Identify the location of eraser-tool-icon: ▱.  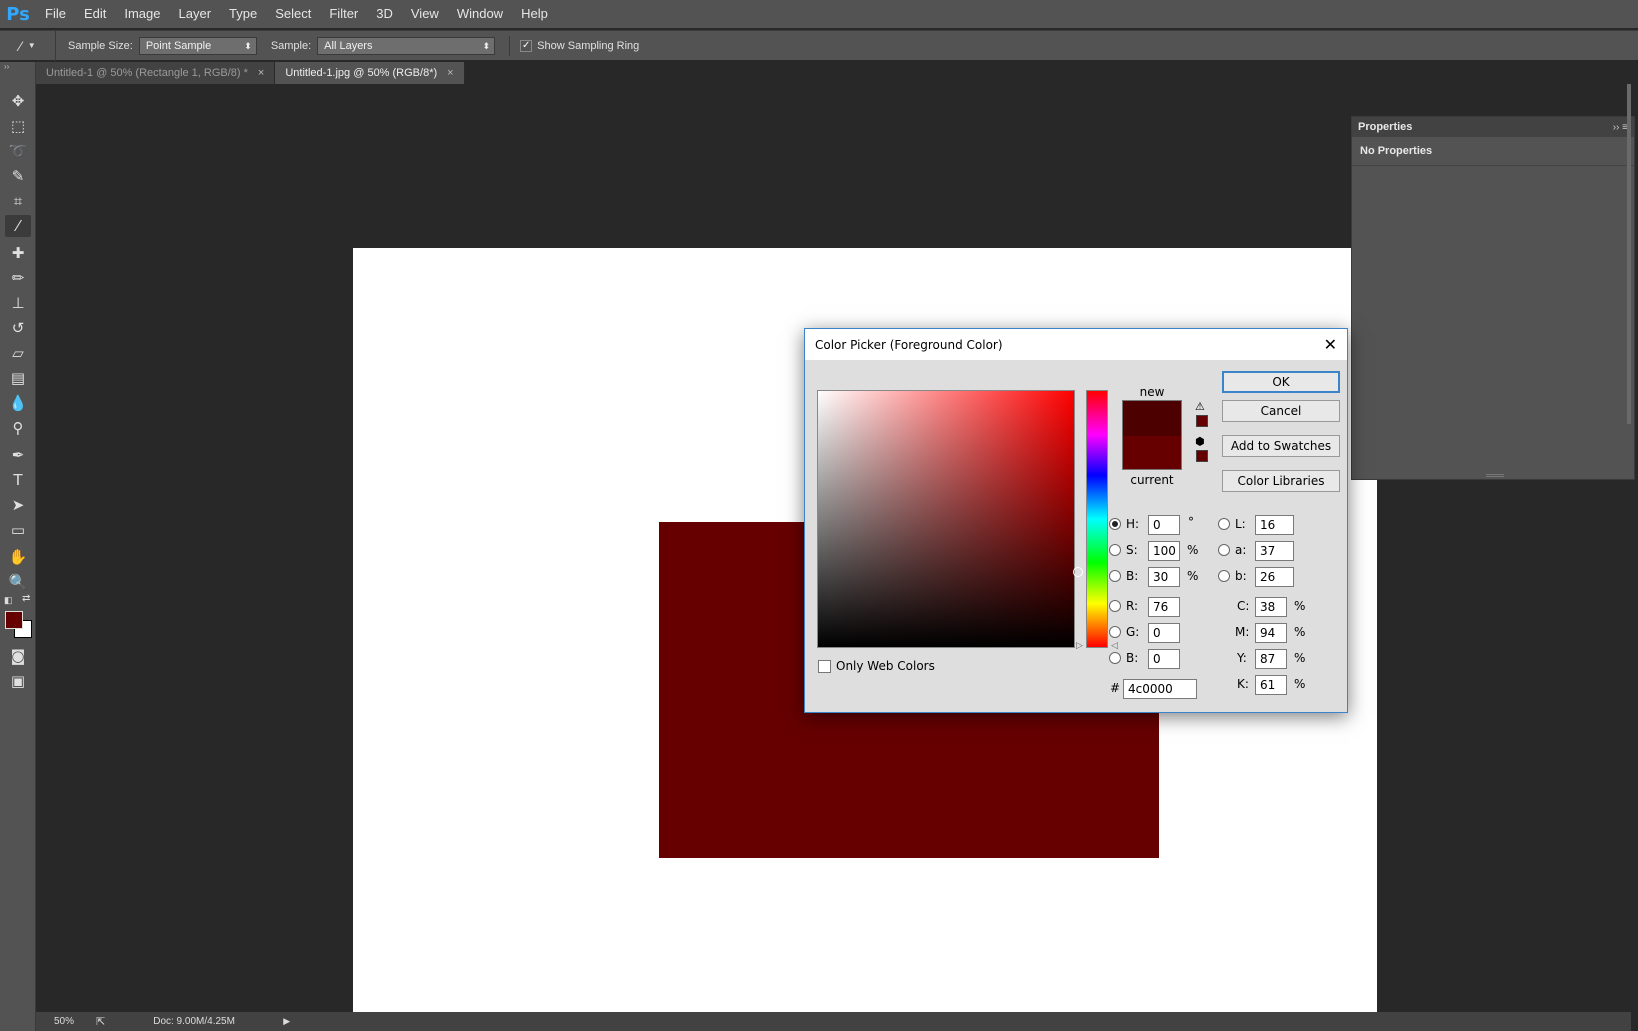
(18, 353).